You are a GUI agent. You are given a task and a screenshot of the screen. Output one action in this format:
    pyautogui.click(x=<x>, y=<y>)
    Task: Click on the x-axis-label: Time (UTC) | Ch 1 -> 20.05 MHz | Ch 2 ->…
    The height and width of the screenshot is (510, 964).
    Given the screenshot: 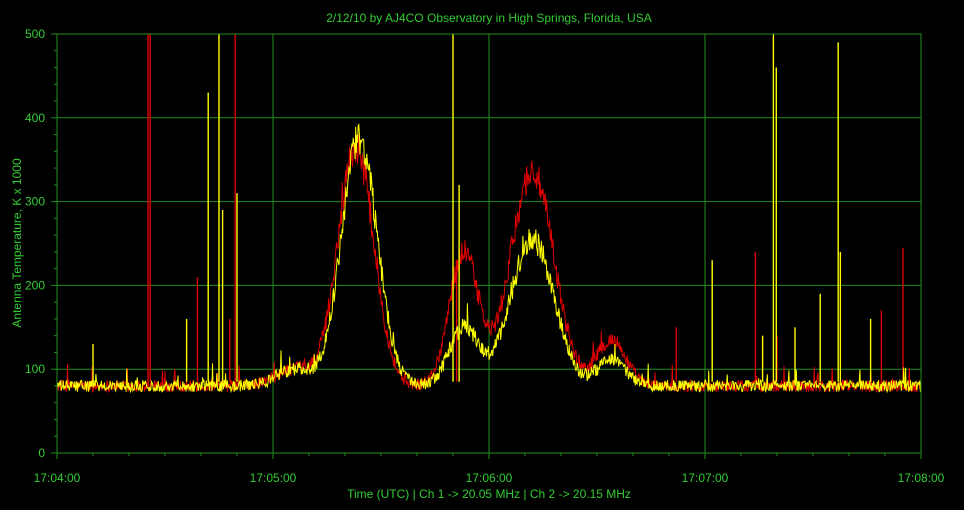 What is the action you would take?
    pyautogui.click(x=489, y=494)
    